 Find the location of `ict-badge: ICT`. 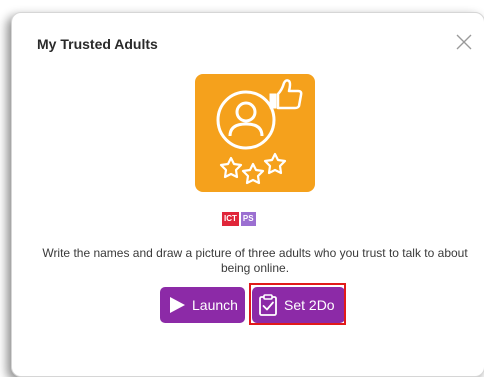

ict-badge: ICT is located at coordinates (230, 219).